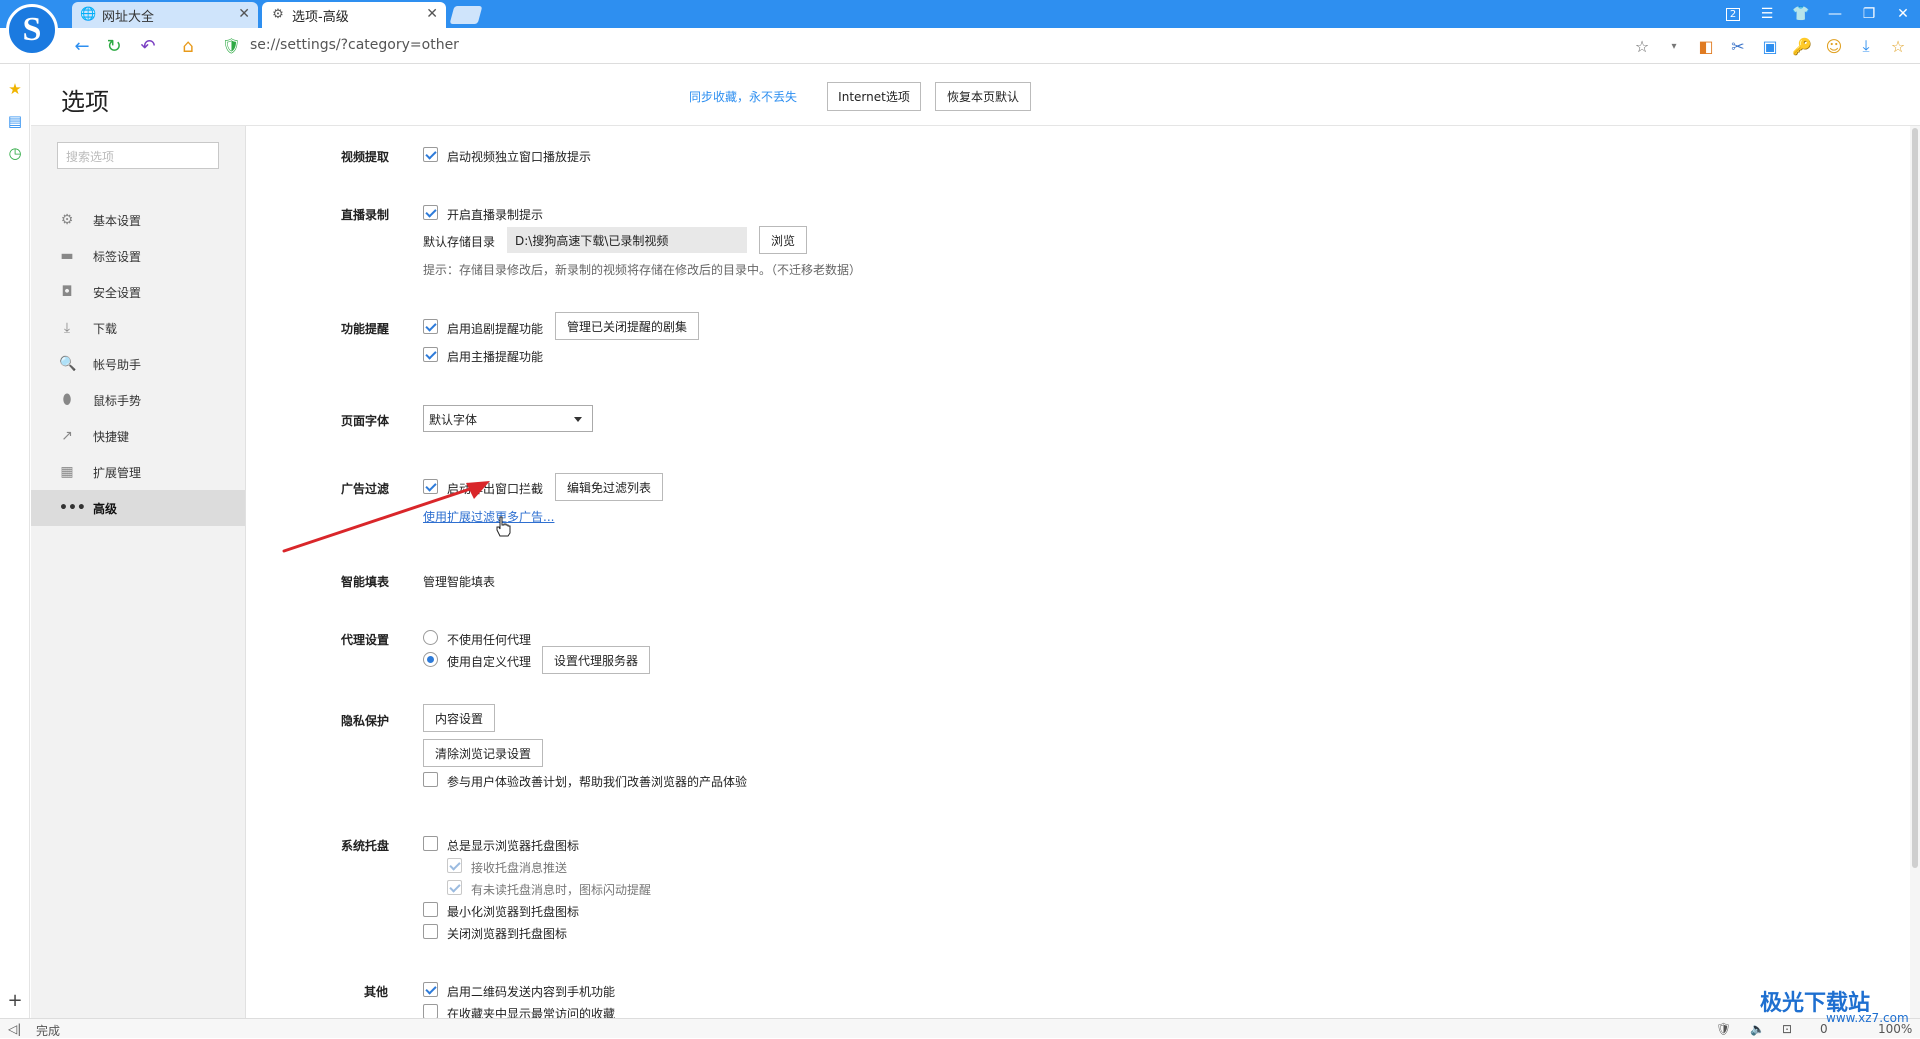  What do you see at coordinates (138, 155) in the screenshot?
I see `search-input: 搜索选项` at bounding box center [138, 155].